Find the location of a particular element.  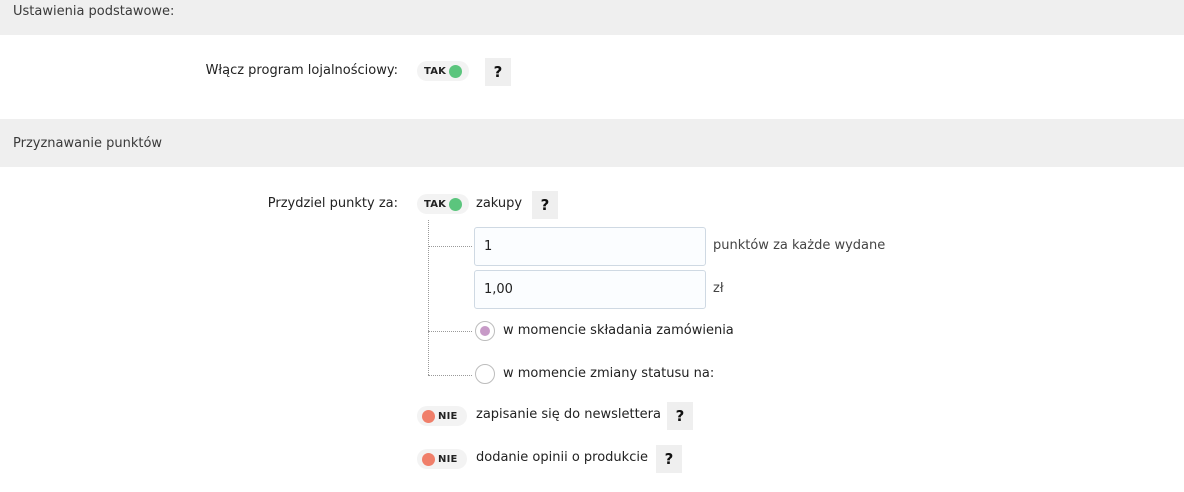

loyalty-help-button: ? is located at coordinates (498, 72).